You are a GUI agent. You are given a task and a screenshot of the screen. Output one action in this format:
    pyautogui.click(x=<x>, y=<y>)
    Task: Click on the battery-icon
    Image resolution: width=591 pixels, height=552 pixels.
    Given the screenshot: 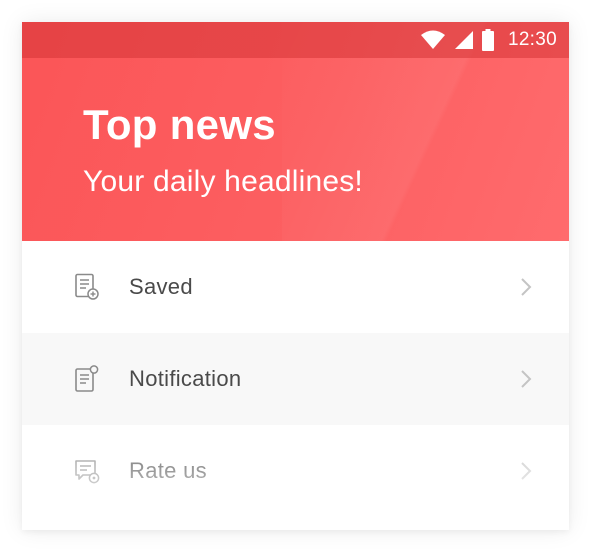 What is the action you would take?
    pyautogui.click(x=487, y=40)
    